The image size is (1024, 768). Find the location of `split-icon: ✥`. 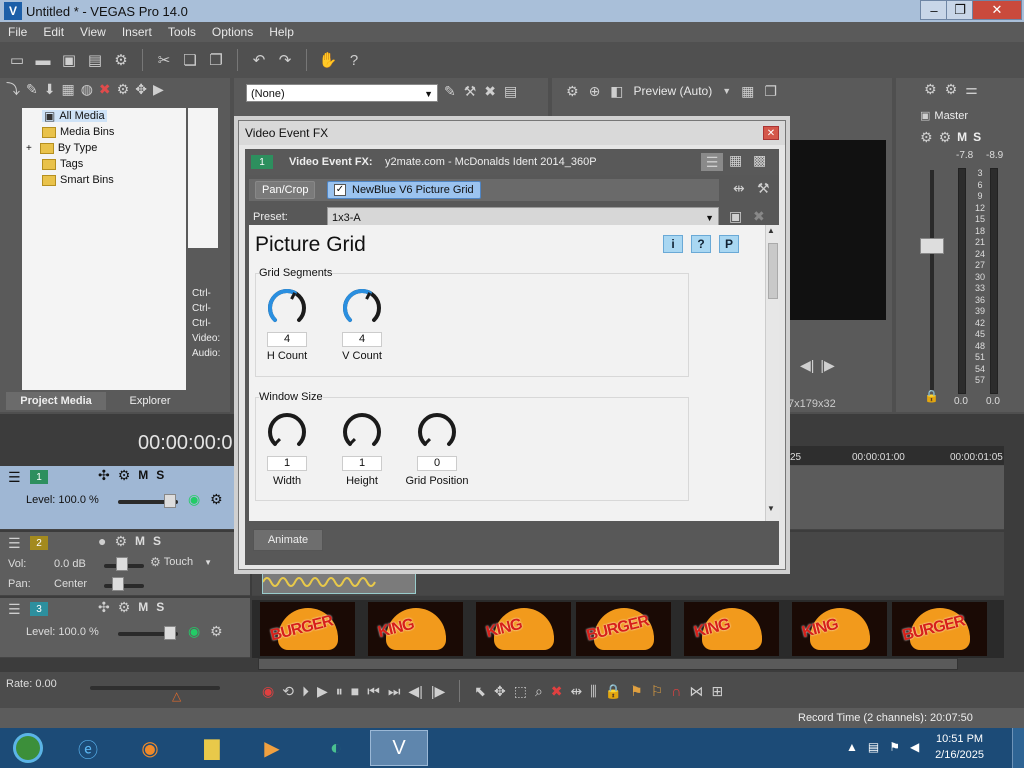

split-icon: ✥ is located at coordinates (141, 89).